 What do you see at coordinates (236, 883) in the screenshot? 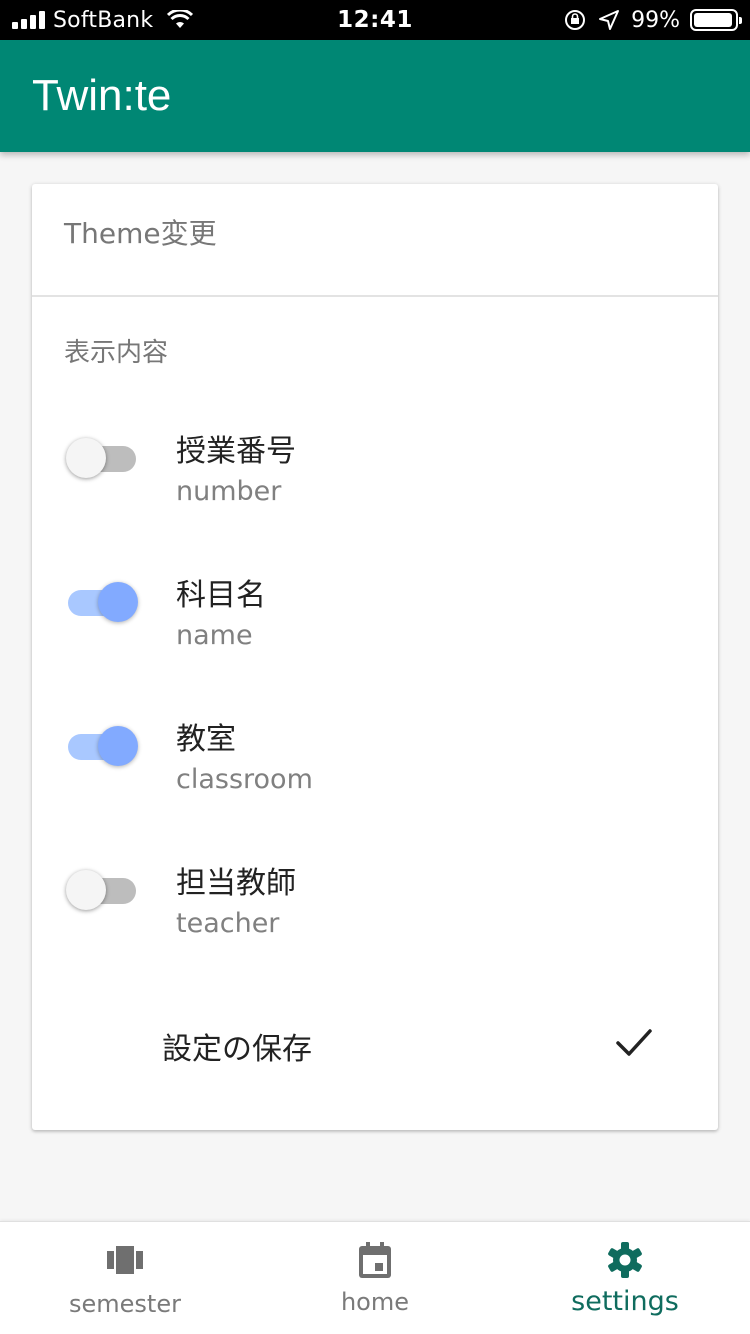
I see `setting-title: 担当教師` at bounding box center [236, 883].